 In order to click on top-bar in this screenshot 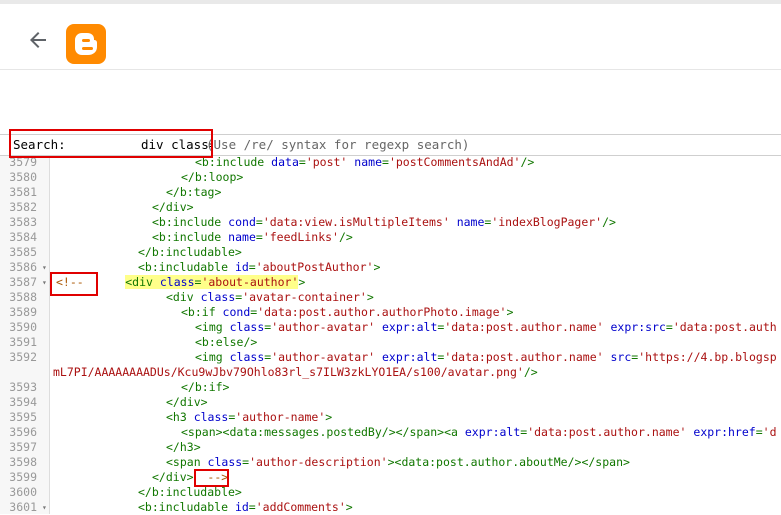, I will do `click(390, 35)`.